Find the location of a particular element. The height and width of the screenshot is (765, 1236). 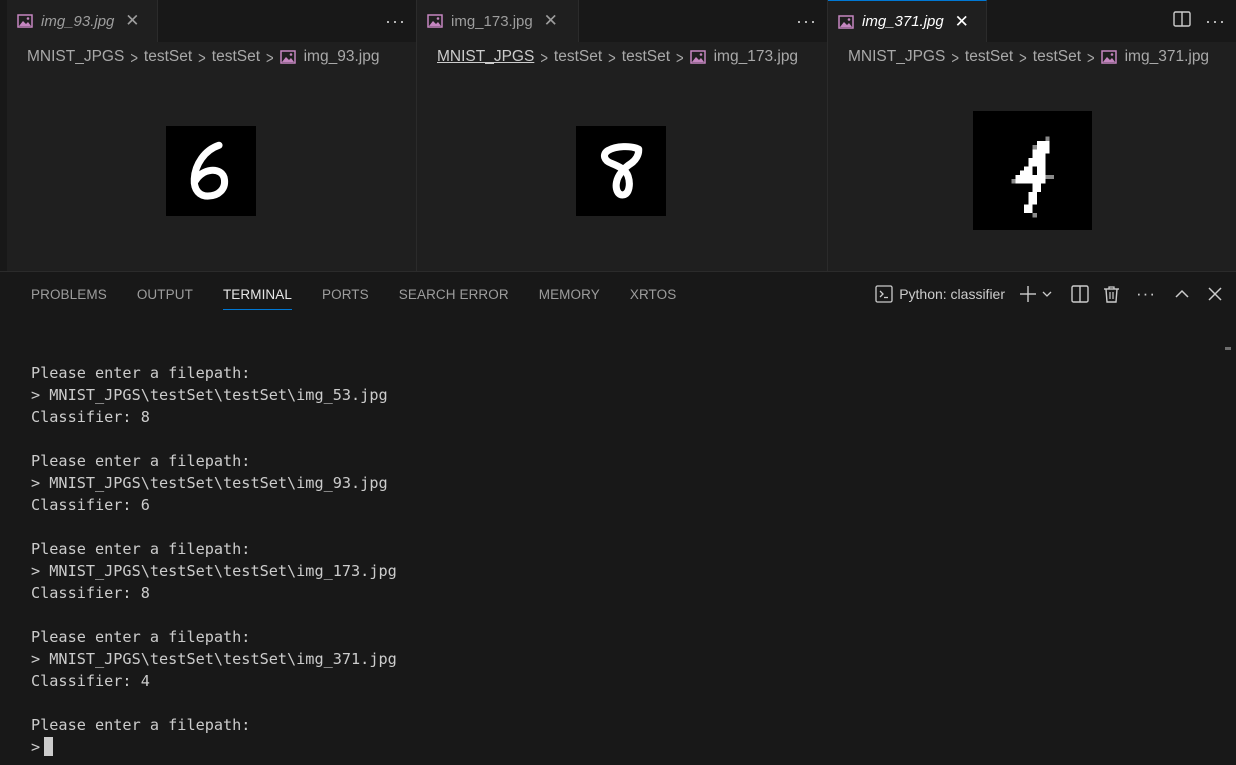

tab-img-173: img_173.jpg ✕ is located at coordinates (498, 21).